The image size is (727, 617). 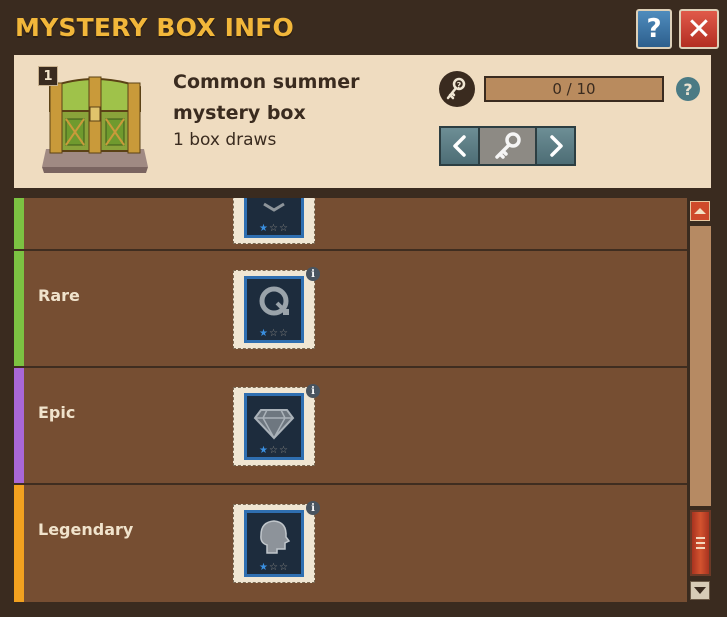 What do you see at coordinates (654, 29) in the screenshot?
I see `help-button: ?` at bounding box center [654, 29].